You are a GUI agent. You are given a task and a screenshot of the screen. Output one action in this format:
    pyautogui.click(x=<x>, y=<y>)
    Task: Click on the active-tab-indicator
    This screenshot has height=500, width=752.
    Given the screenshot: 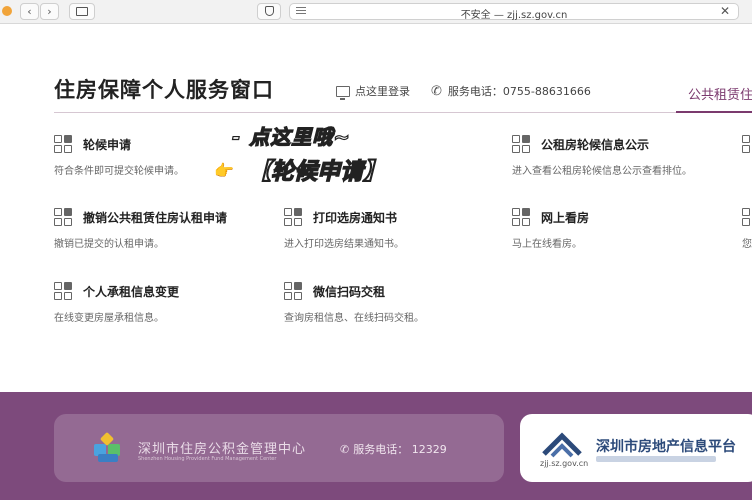 What is the action you would take?
    pyautogui.click(x=714, y=112)
    